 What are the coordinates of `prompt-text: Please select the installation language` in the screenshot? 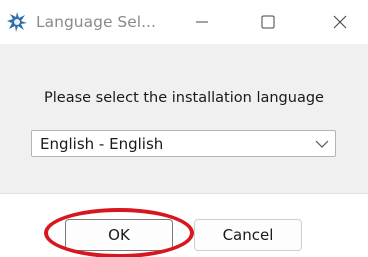 It's located at (184, 98).